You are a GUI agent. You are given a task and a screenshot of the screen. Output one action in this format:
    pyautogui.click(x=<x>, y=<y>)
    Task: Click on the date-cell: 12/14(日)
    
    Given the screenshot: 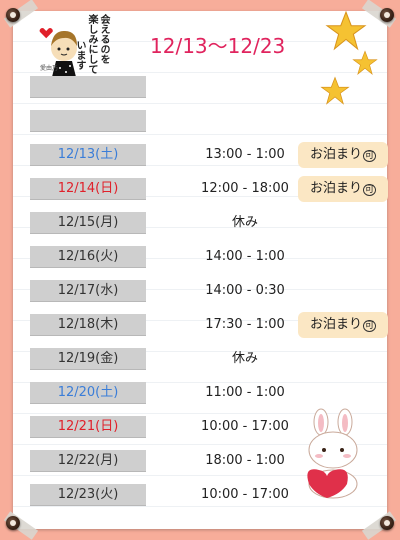 What is the action you would take?
    pyautogui.click(x=88, y=189)
    